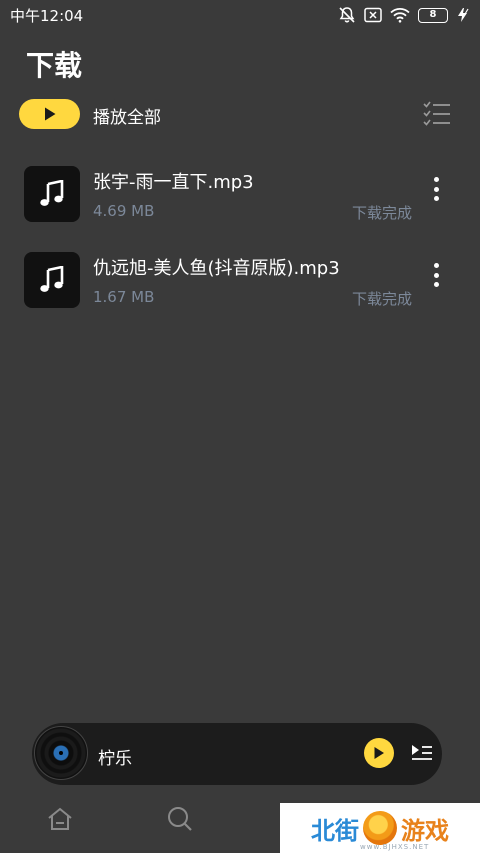 This screenshot has width=480, height=853. Describe the element at coordinates (400, 15) in the screenshot. I see `wifi-icon` at that location.